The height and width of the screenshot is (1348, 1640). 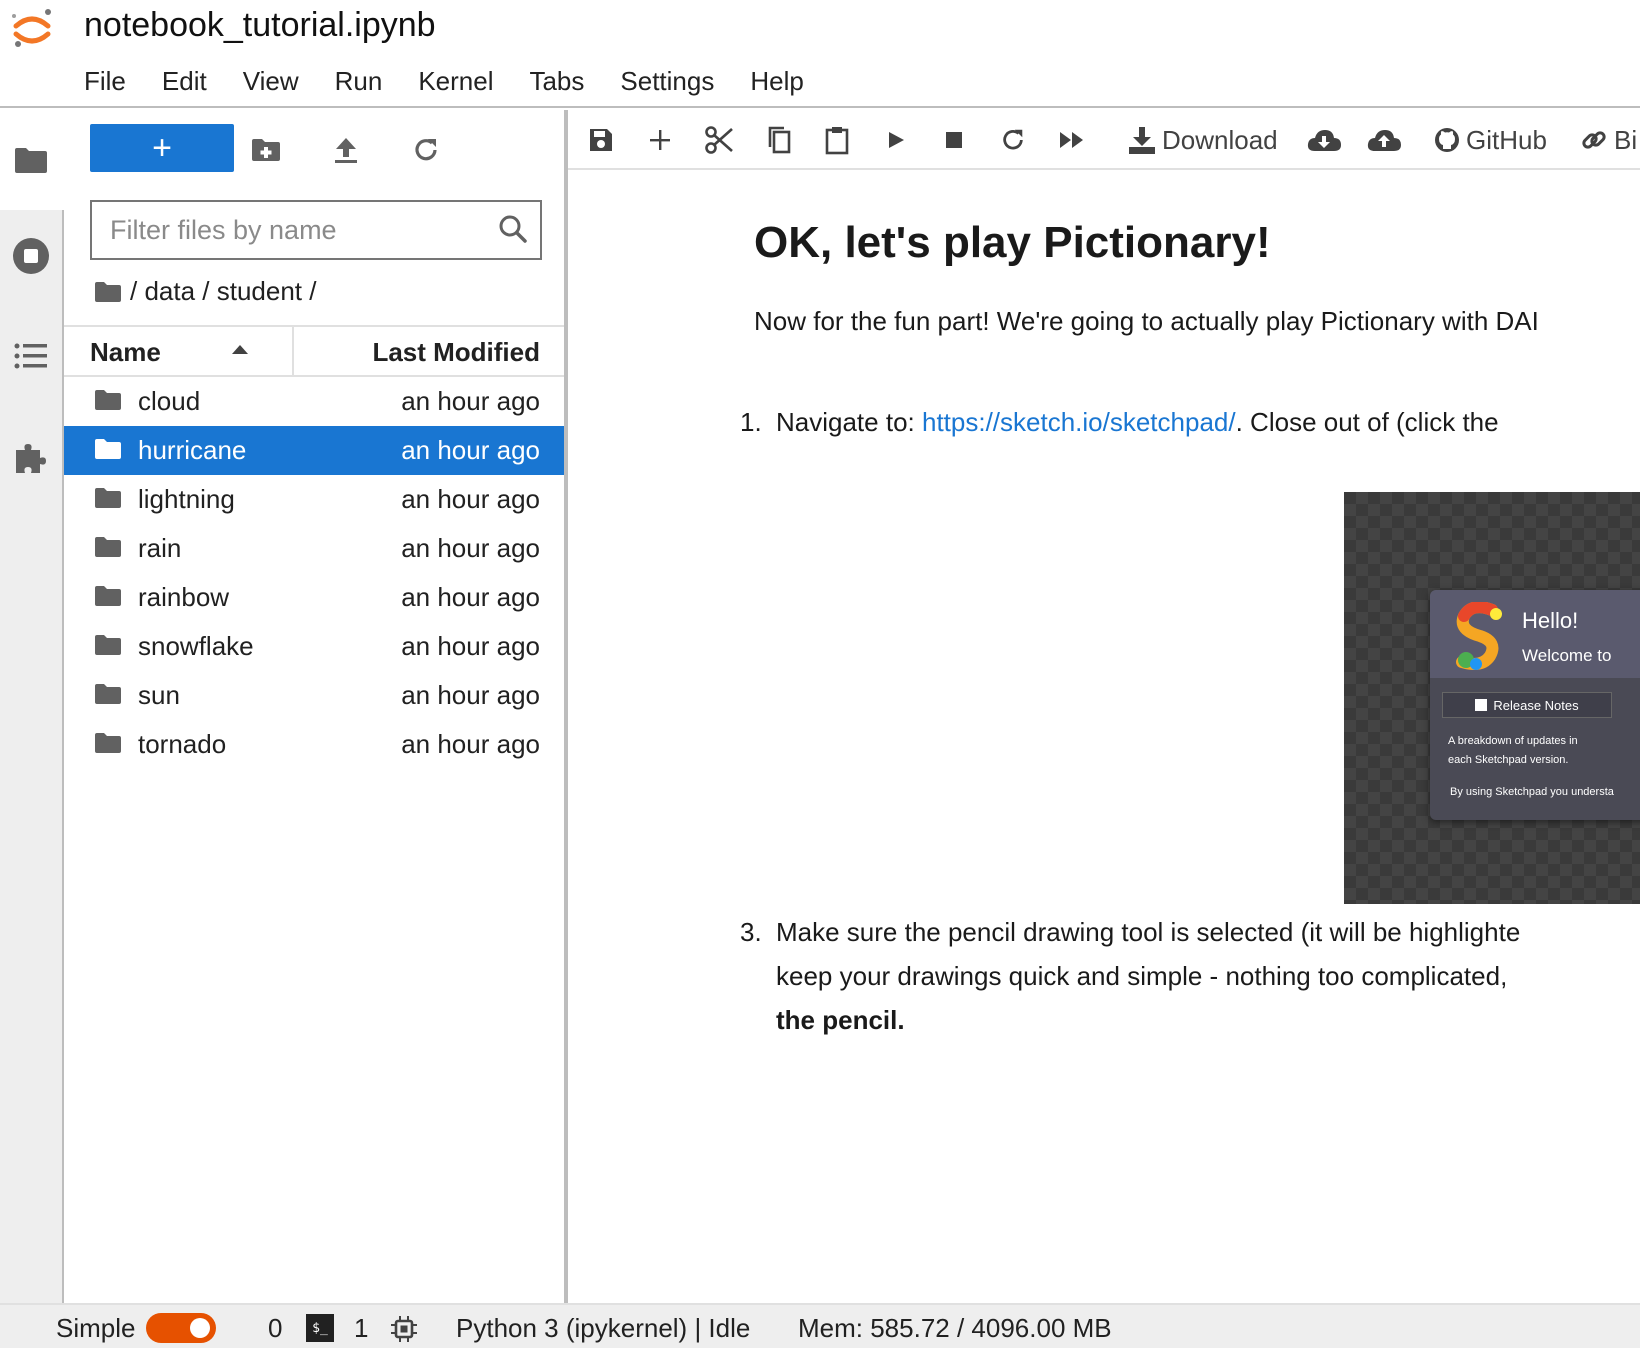 I want to click on refresh-button, so click(x=426, y=150).